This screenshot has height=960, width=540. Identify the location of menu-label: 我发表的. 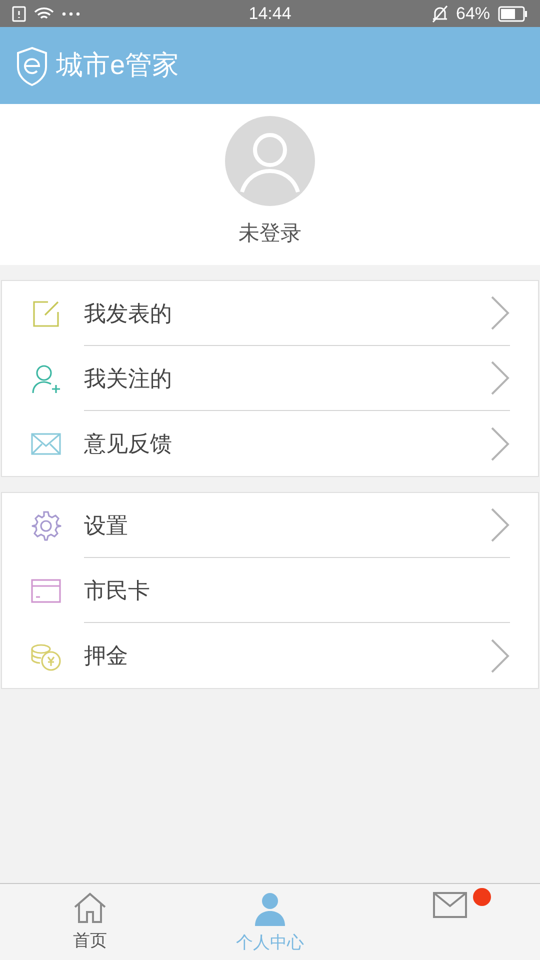
(128, 314).